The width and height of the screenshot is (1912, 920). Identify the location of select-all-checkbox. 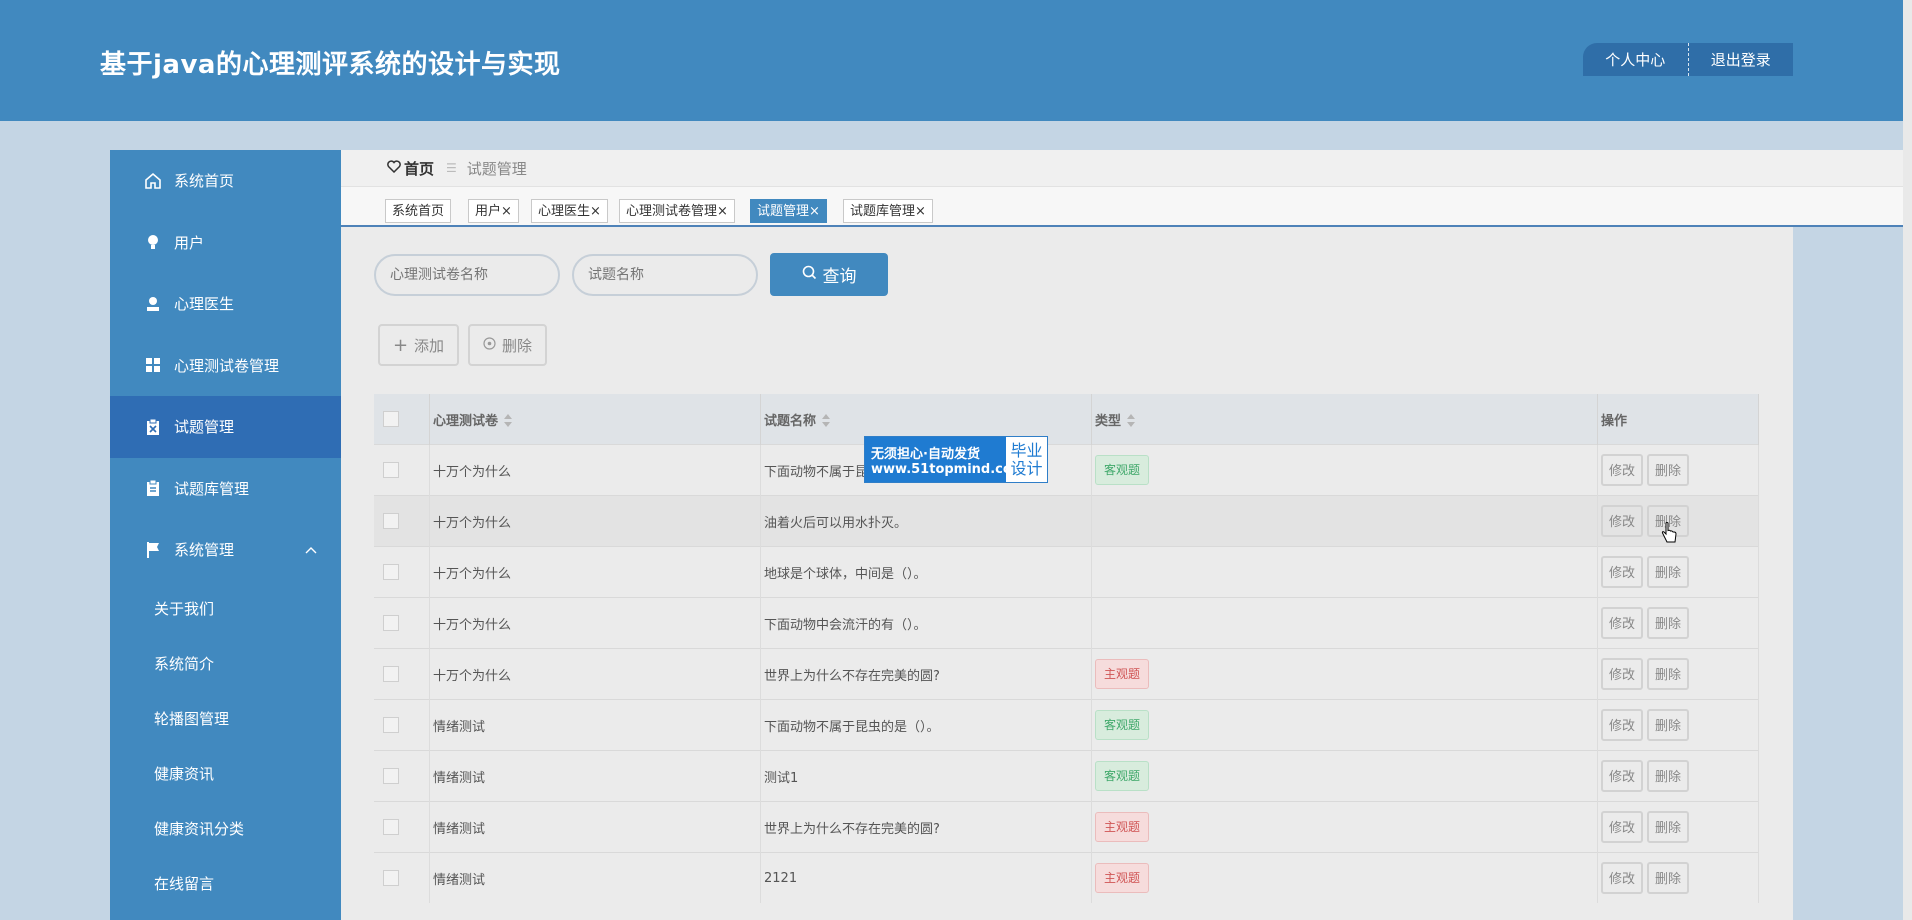
(391, 419).